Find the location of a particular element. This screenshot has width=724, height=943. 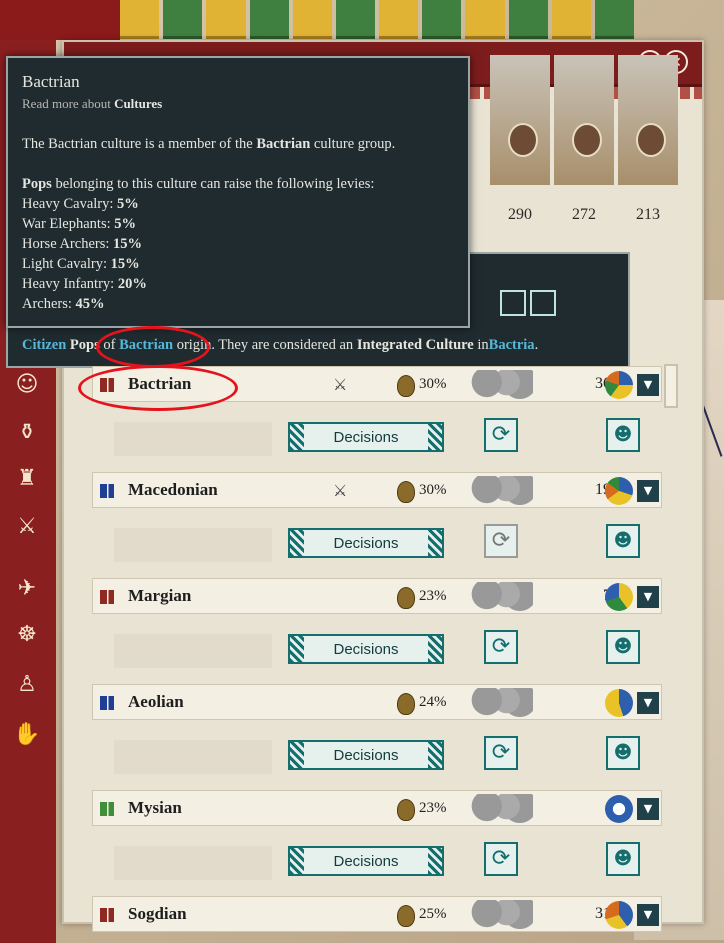

period-text: . is located at coordinates (536, 345).